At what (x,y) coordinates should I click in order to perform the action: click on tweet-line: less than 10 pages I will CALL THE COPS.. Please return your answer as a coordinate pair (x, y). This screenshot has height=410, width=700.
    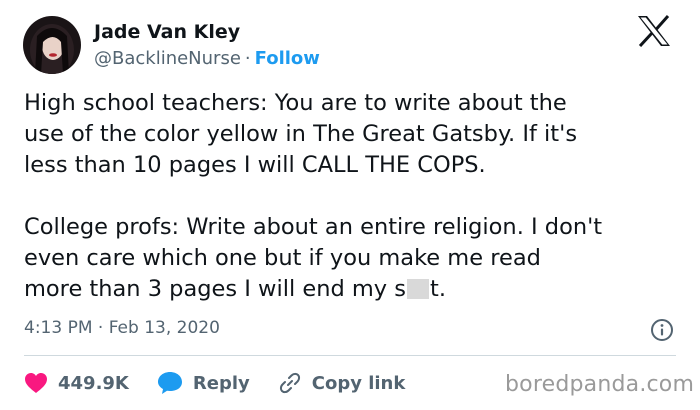
    Looking at the image, I should click on (255, 165).